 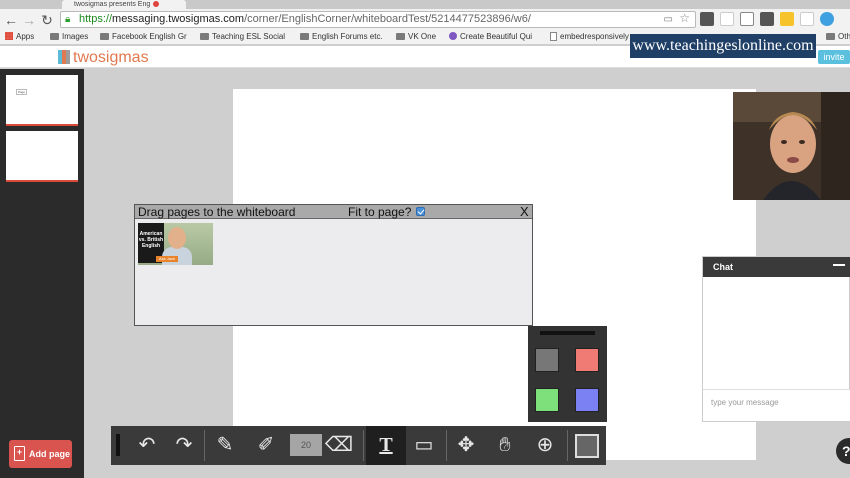 What do you see at coordinates (184, 445) in the screenshot?
I see `redo-icon: ↷` at bounding box center [184, 445].